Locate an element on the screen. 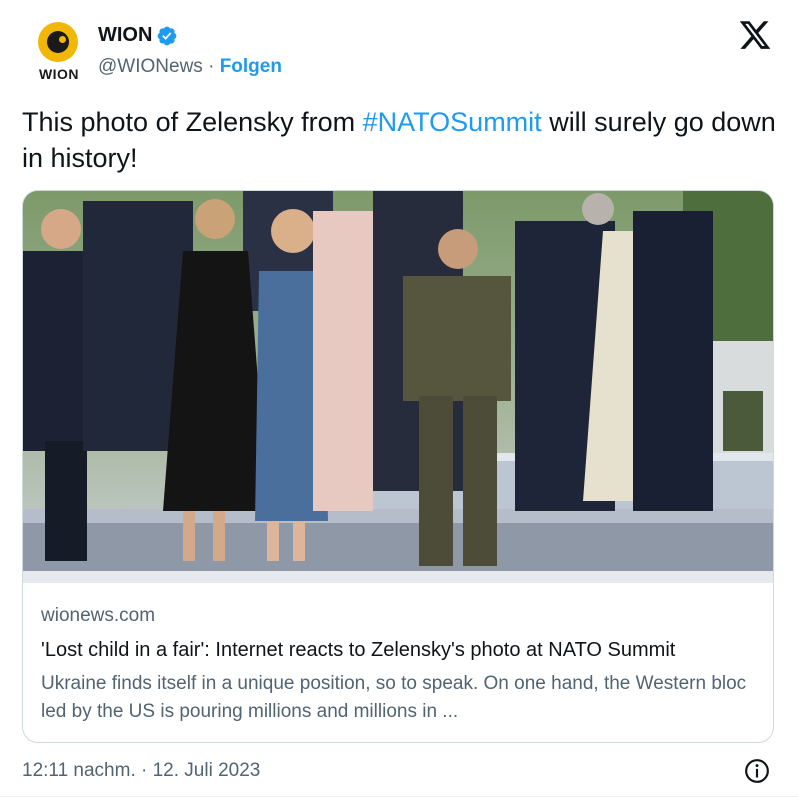 The height and width of the screenshot is (800, 798). hashtag-link: #NATOSummit is located at coordinates (452, 122).